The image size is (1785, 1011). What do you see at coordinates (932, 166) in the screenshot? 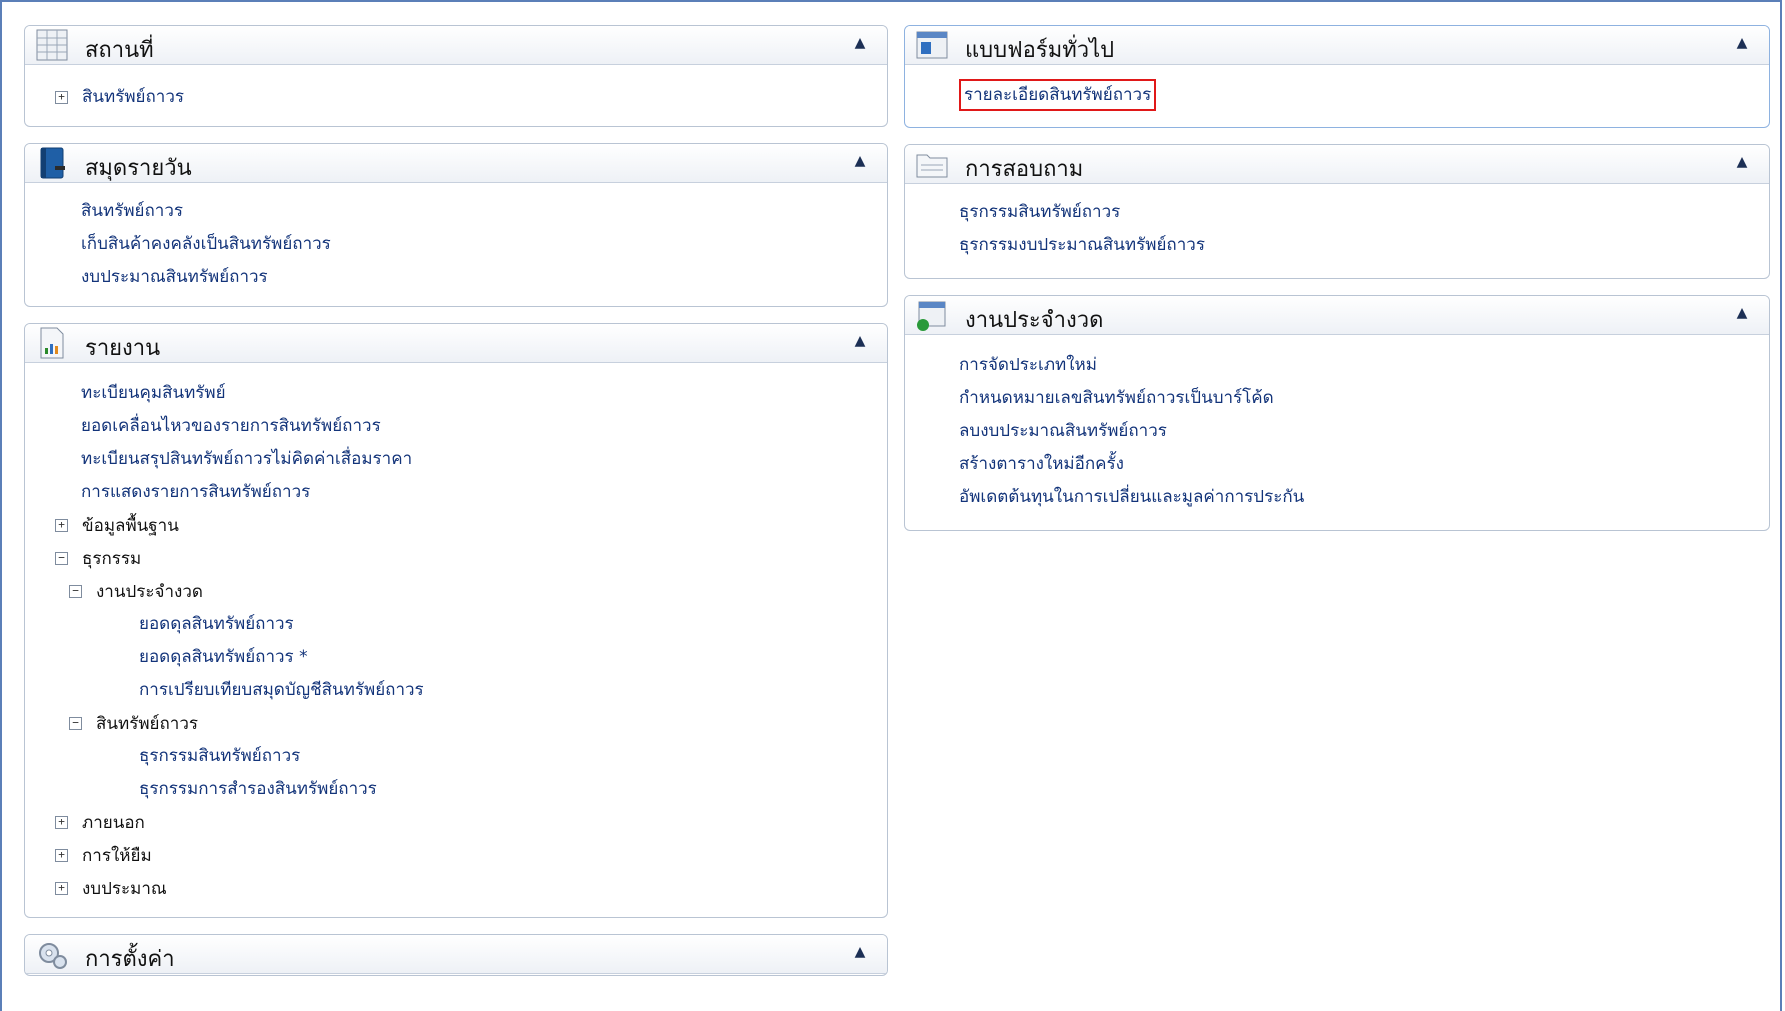
I see `folder-icon` at bounding box center [932, 166].